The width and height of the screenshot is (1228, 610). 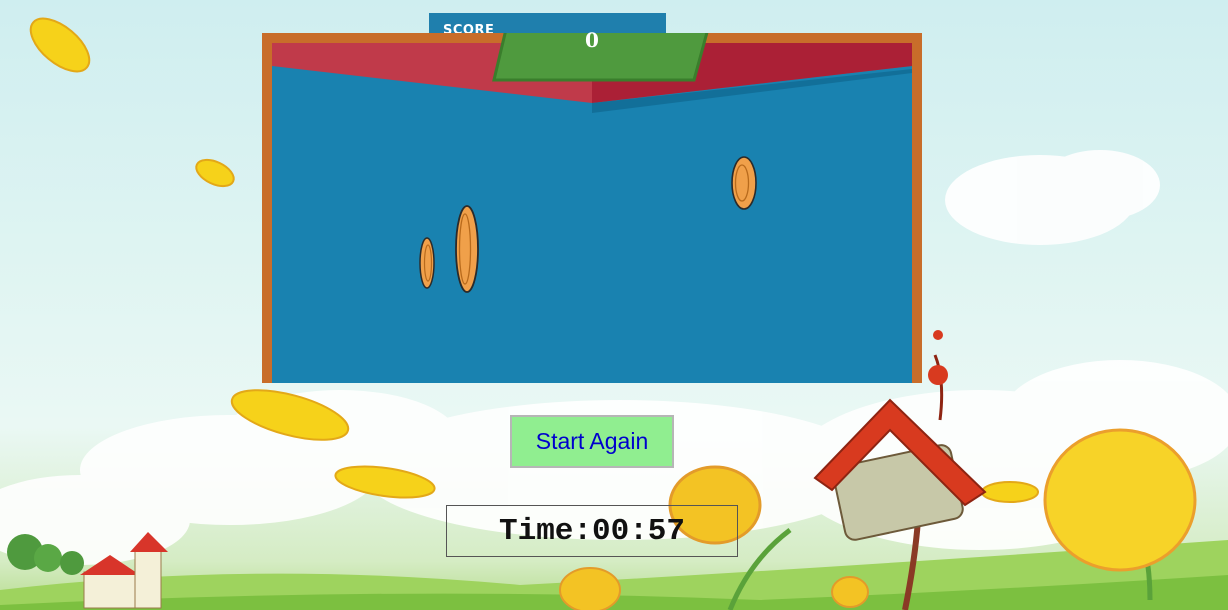 What do you see at coordinates (592, 40) in the screenshot?
I see `score-value: 0` at bounding box center [592, 40].